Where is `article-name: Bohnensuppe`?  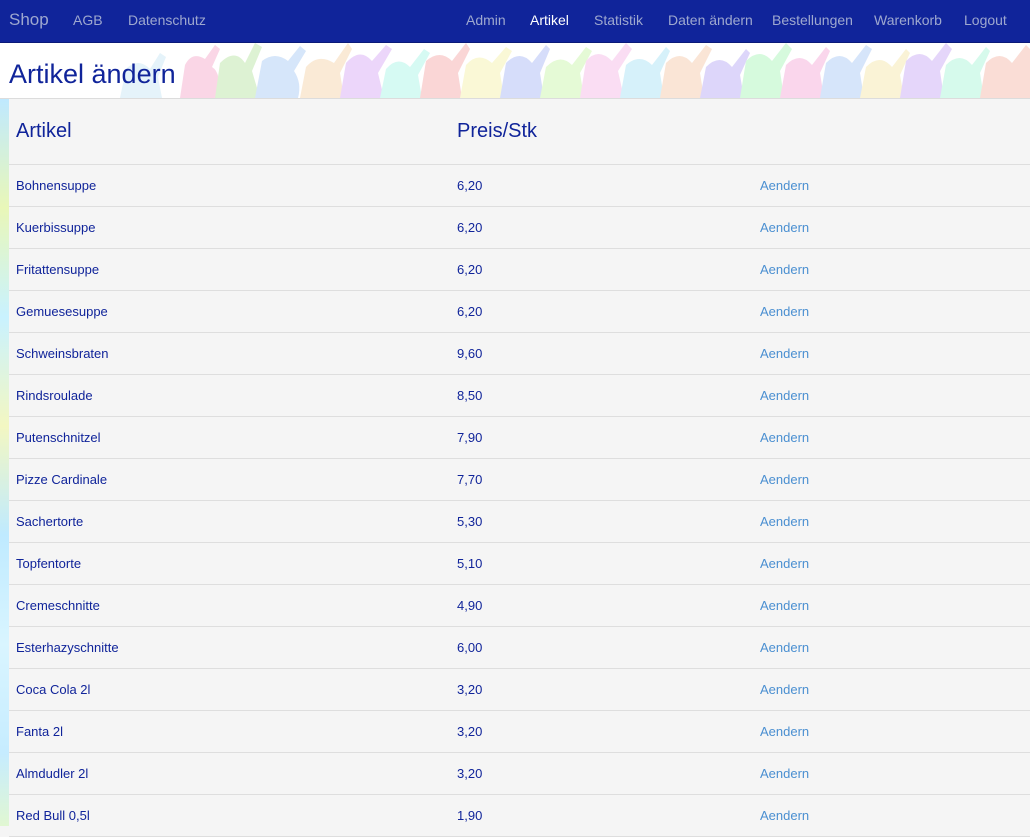 article-name: Bohnensuppe is located at coordinates (229, 185).